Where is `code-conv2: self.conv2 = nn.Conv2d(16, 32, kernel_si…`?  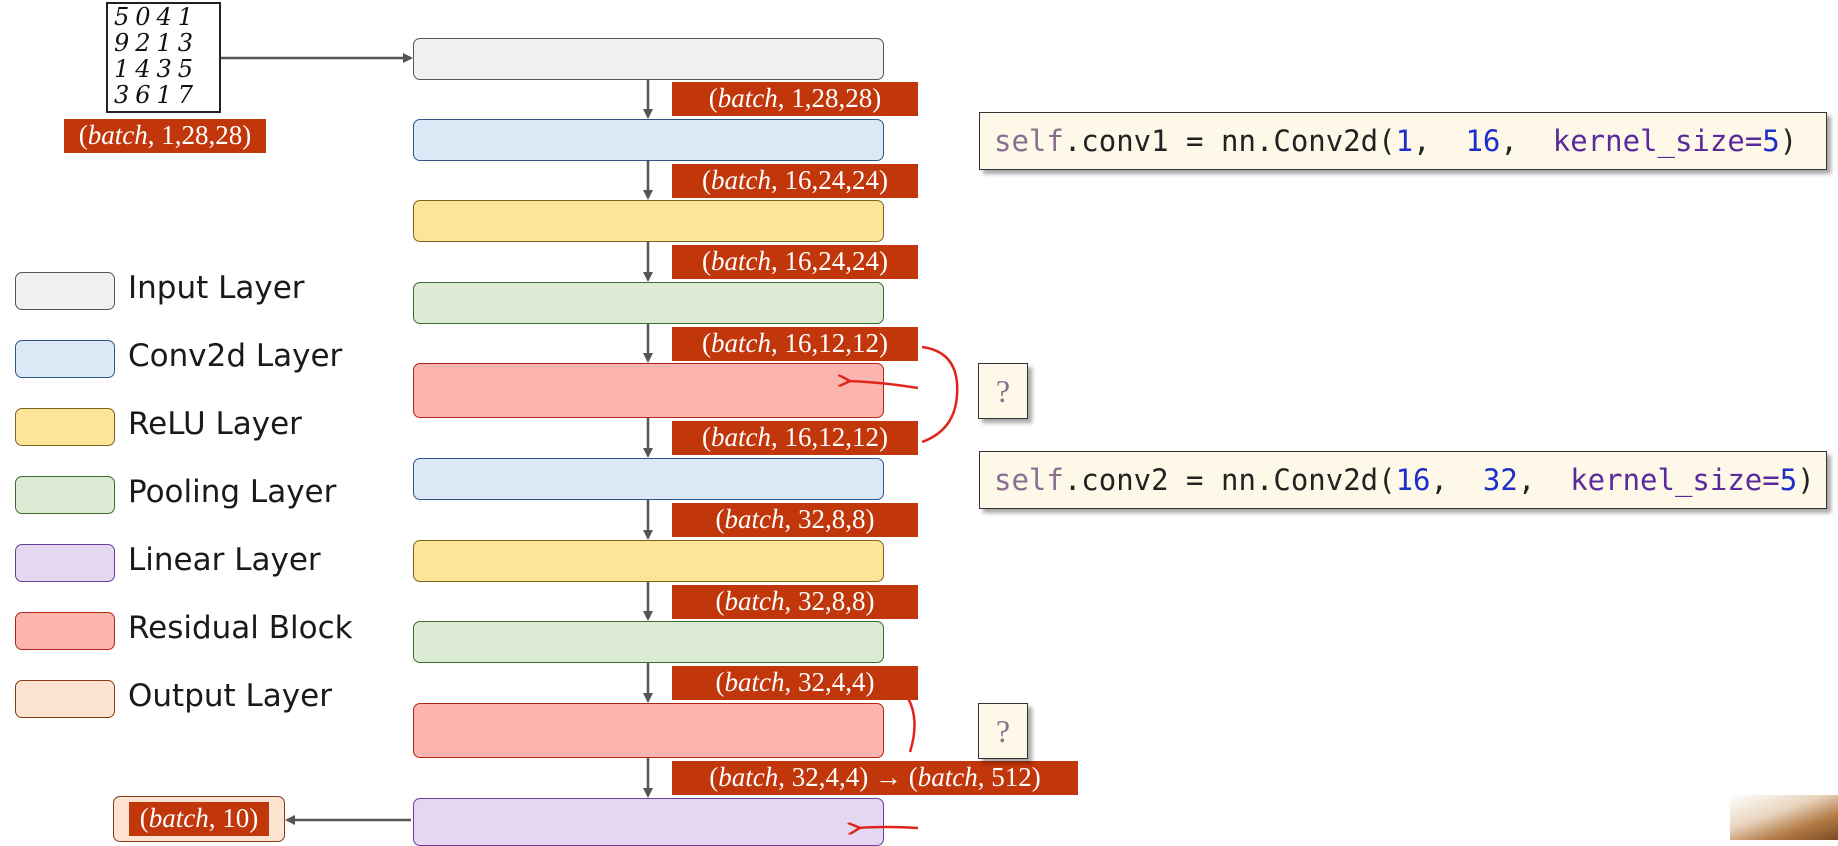 code-conv2: self.conv2 = nn.Conv2d(16, 32, kernel_si… is located at coordinates (1403, 480).